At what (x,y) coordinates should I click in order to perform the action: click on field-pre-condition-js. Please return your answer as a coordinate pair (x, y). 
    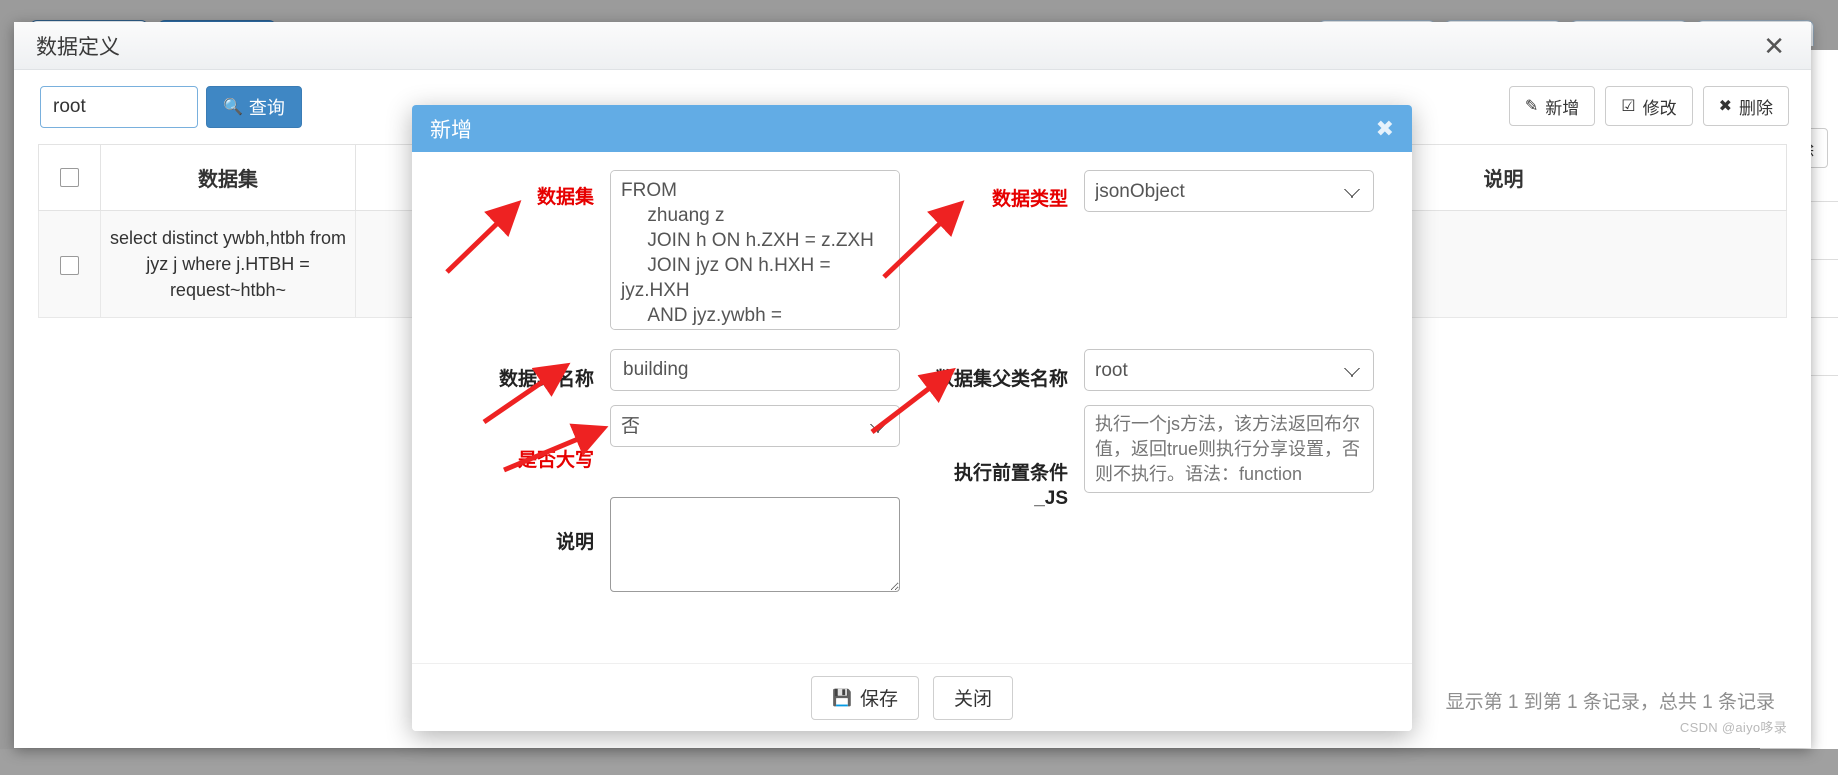
    Looking at the image, I should click on (1232, 458).